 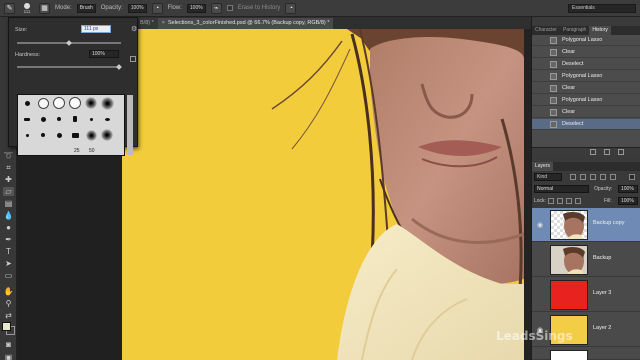 What do you see at coordinates (157, 8) in the screenshot?
I see `pressure-opacity-icon: ◔` at bounding box center [157, 8].